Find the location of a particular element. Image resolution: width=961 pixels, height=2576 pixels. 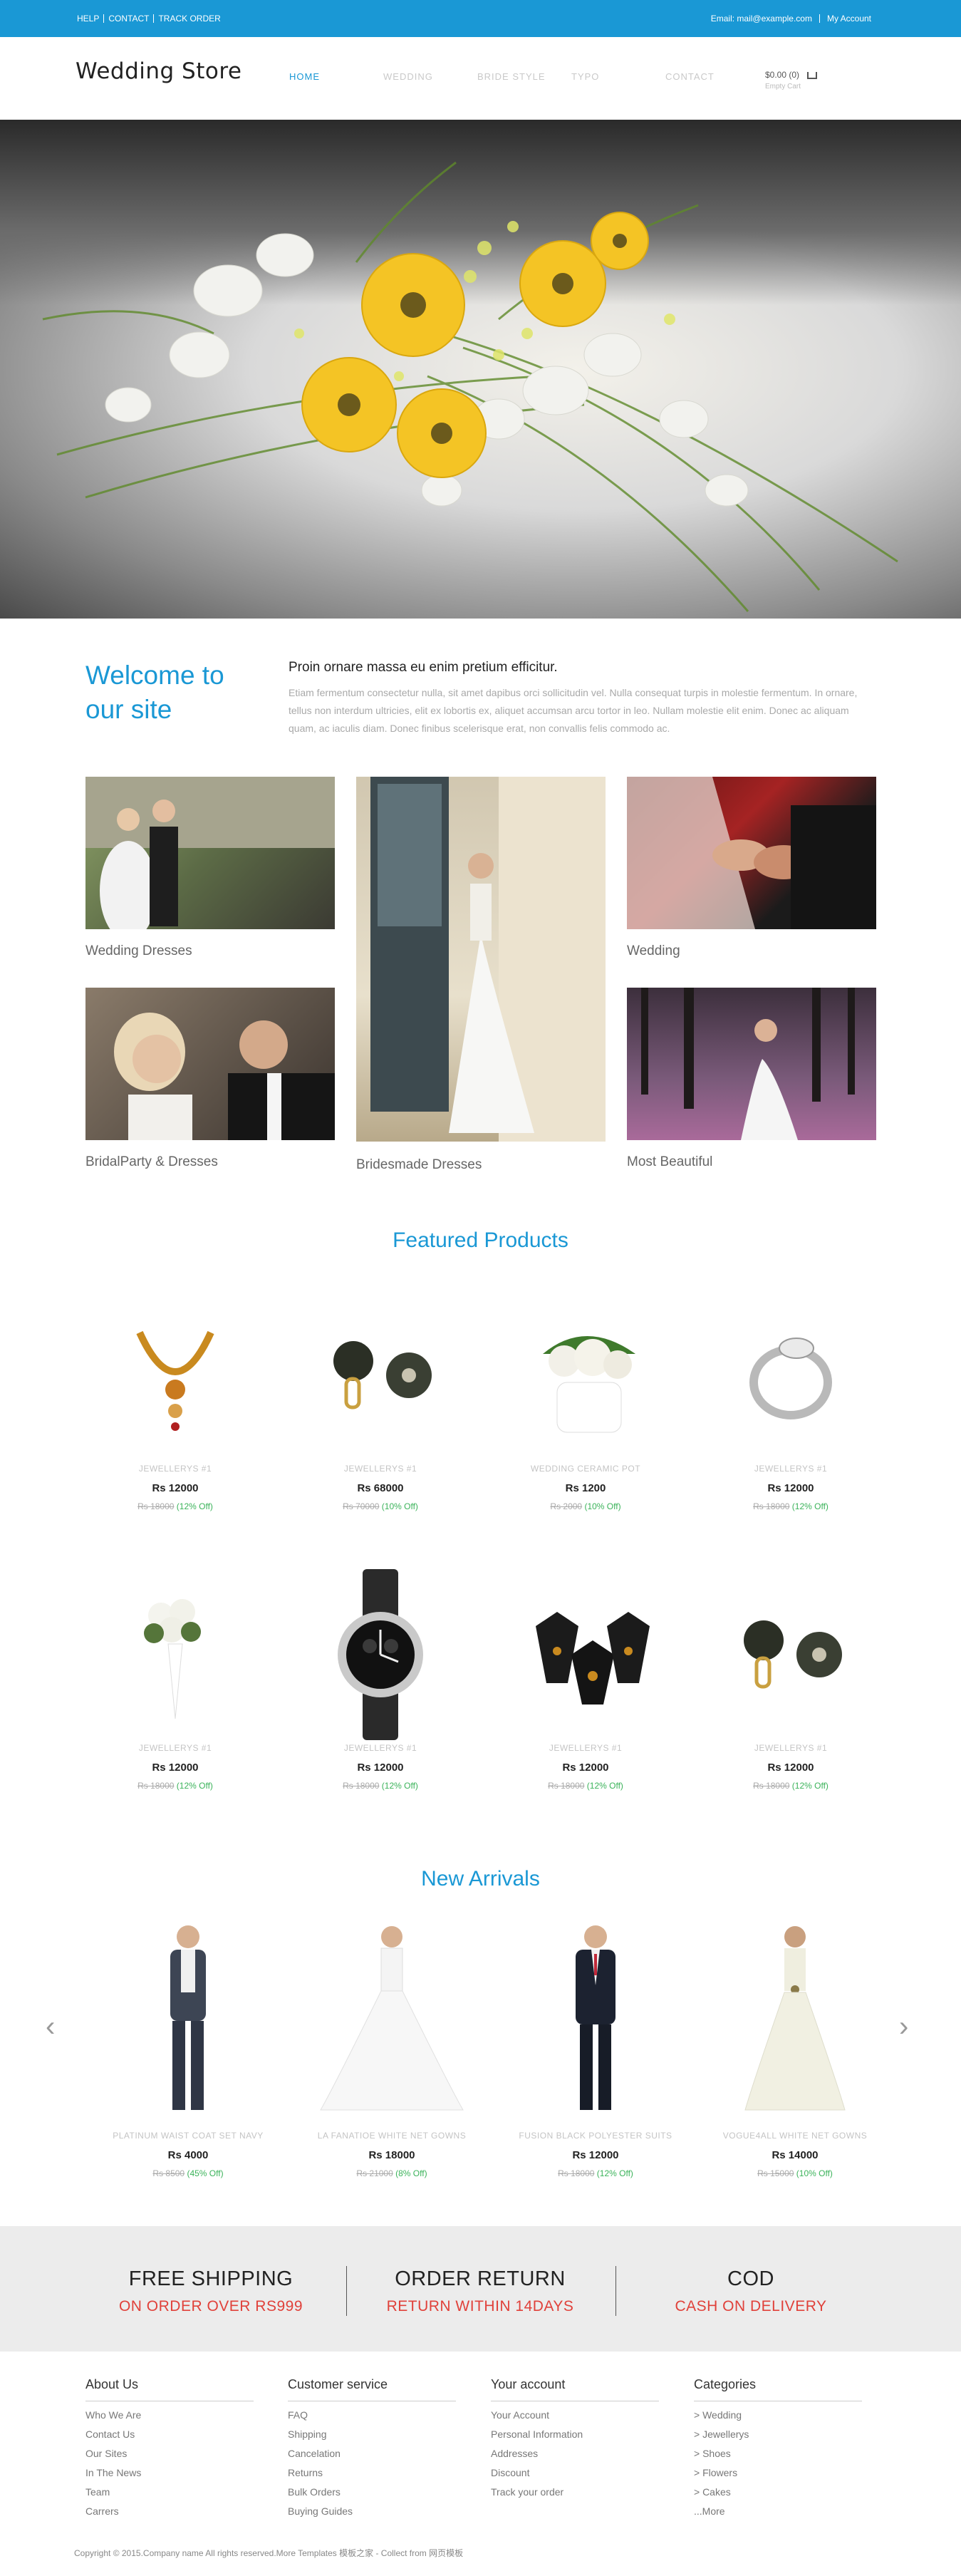

footer-link: Who We Are is located at coordinates (169, 2415).